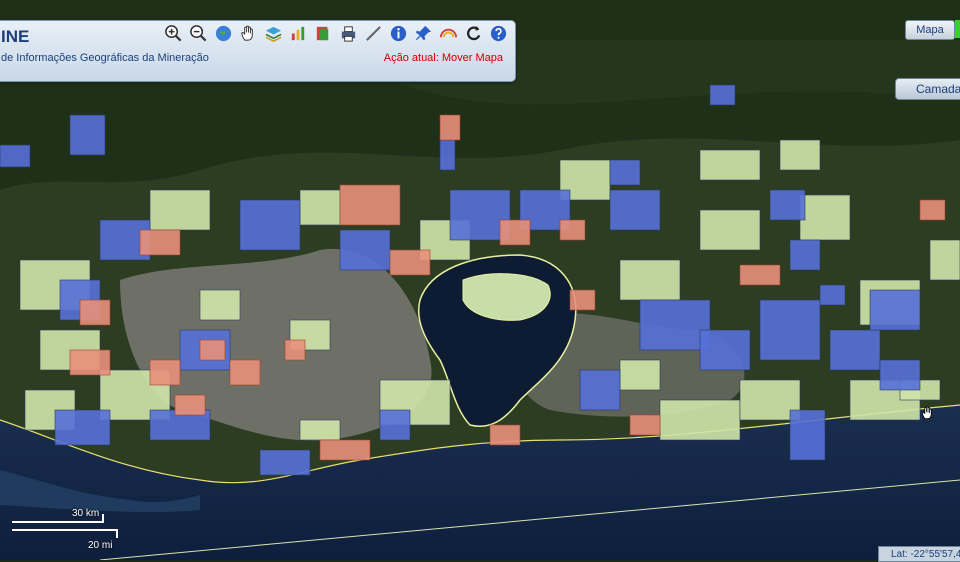  I want to click on rainbow-button, so click(448, 33).